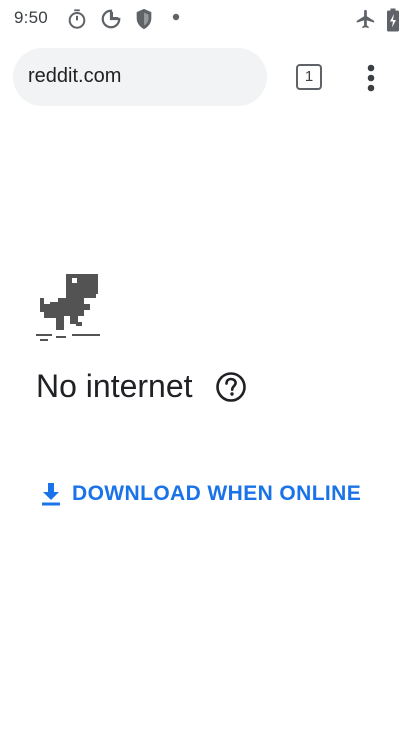 The width and height of the screenshot is (412, 732). What do you see at coordinates (74, 76) in the screenshot?
I see `url-text: reddit.com` at bounding box center [74, 76].